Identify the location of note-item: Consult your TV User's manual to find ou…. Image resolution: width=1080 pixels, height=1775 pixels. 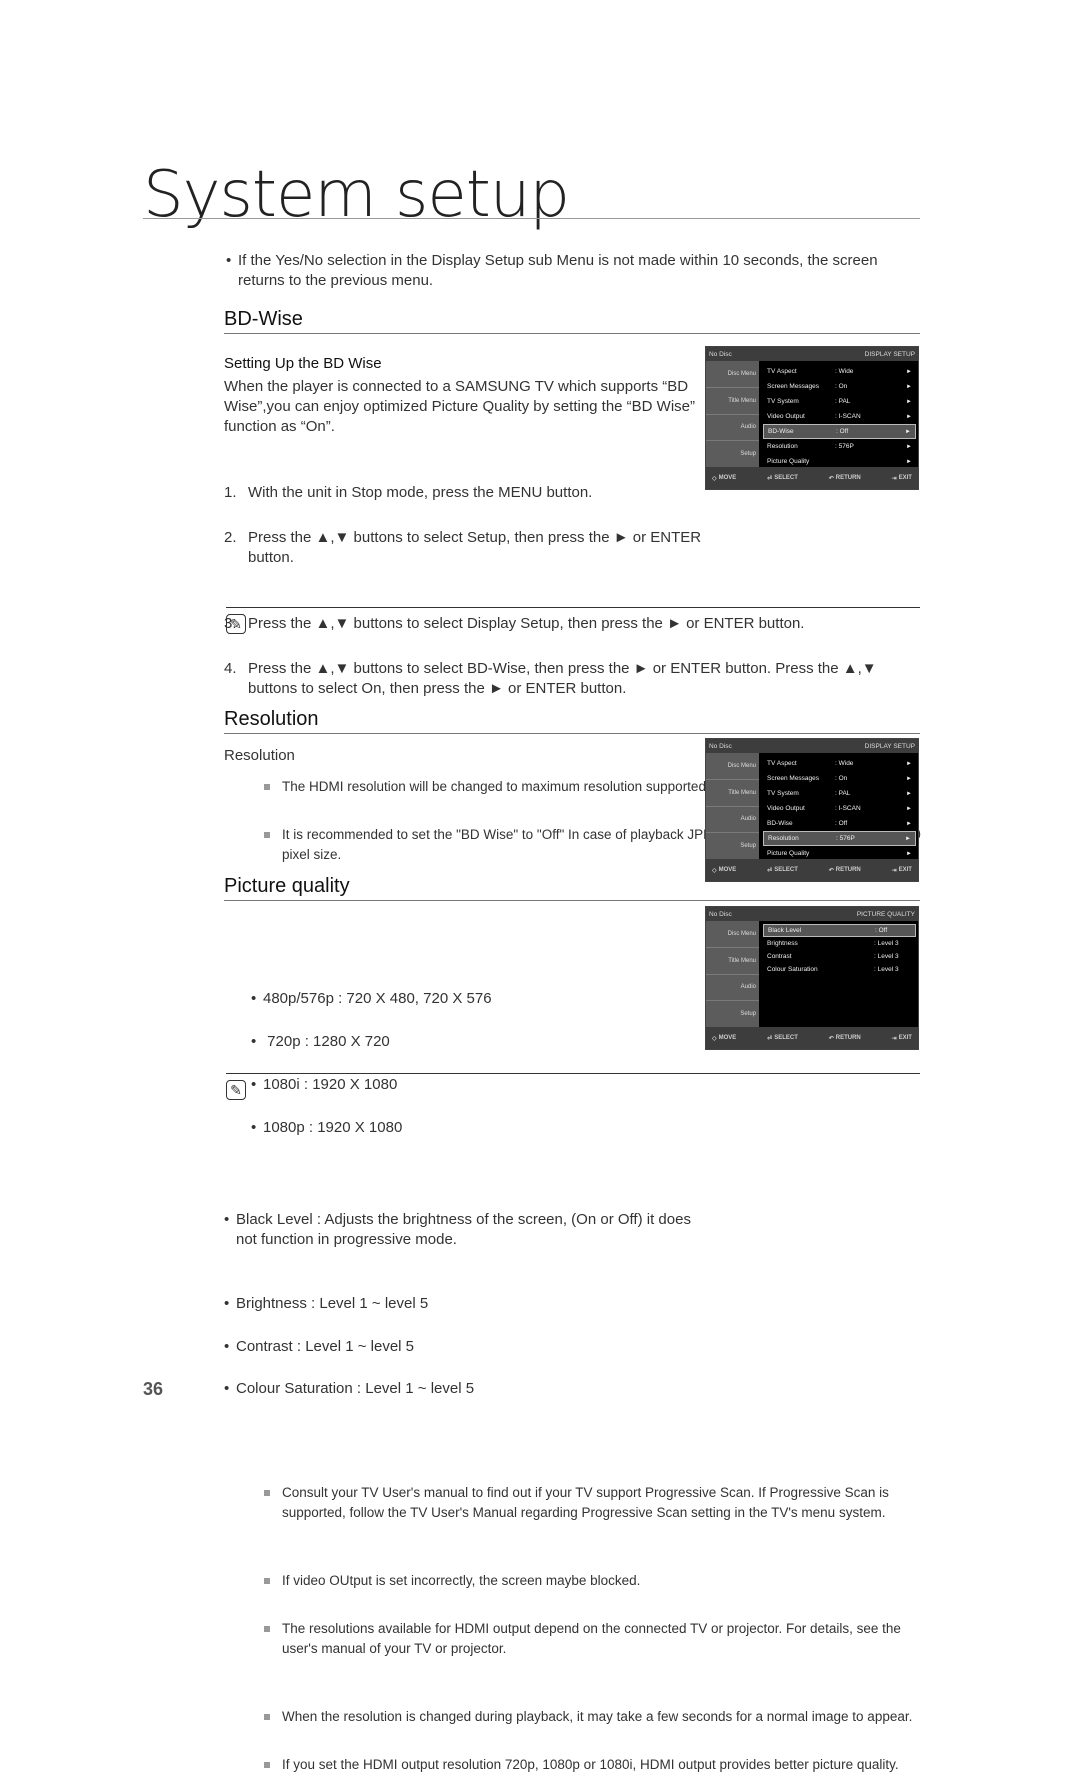
(593, 1503).